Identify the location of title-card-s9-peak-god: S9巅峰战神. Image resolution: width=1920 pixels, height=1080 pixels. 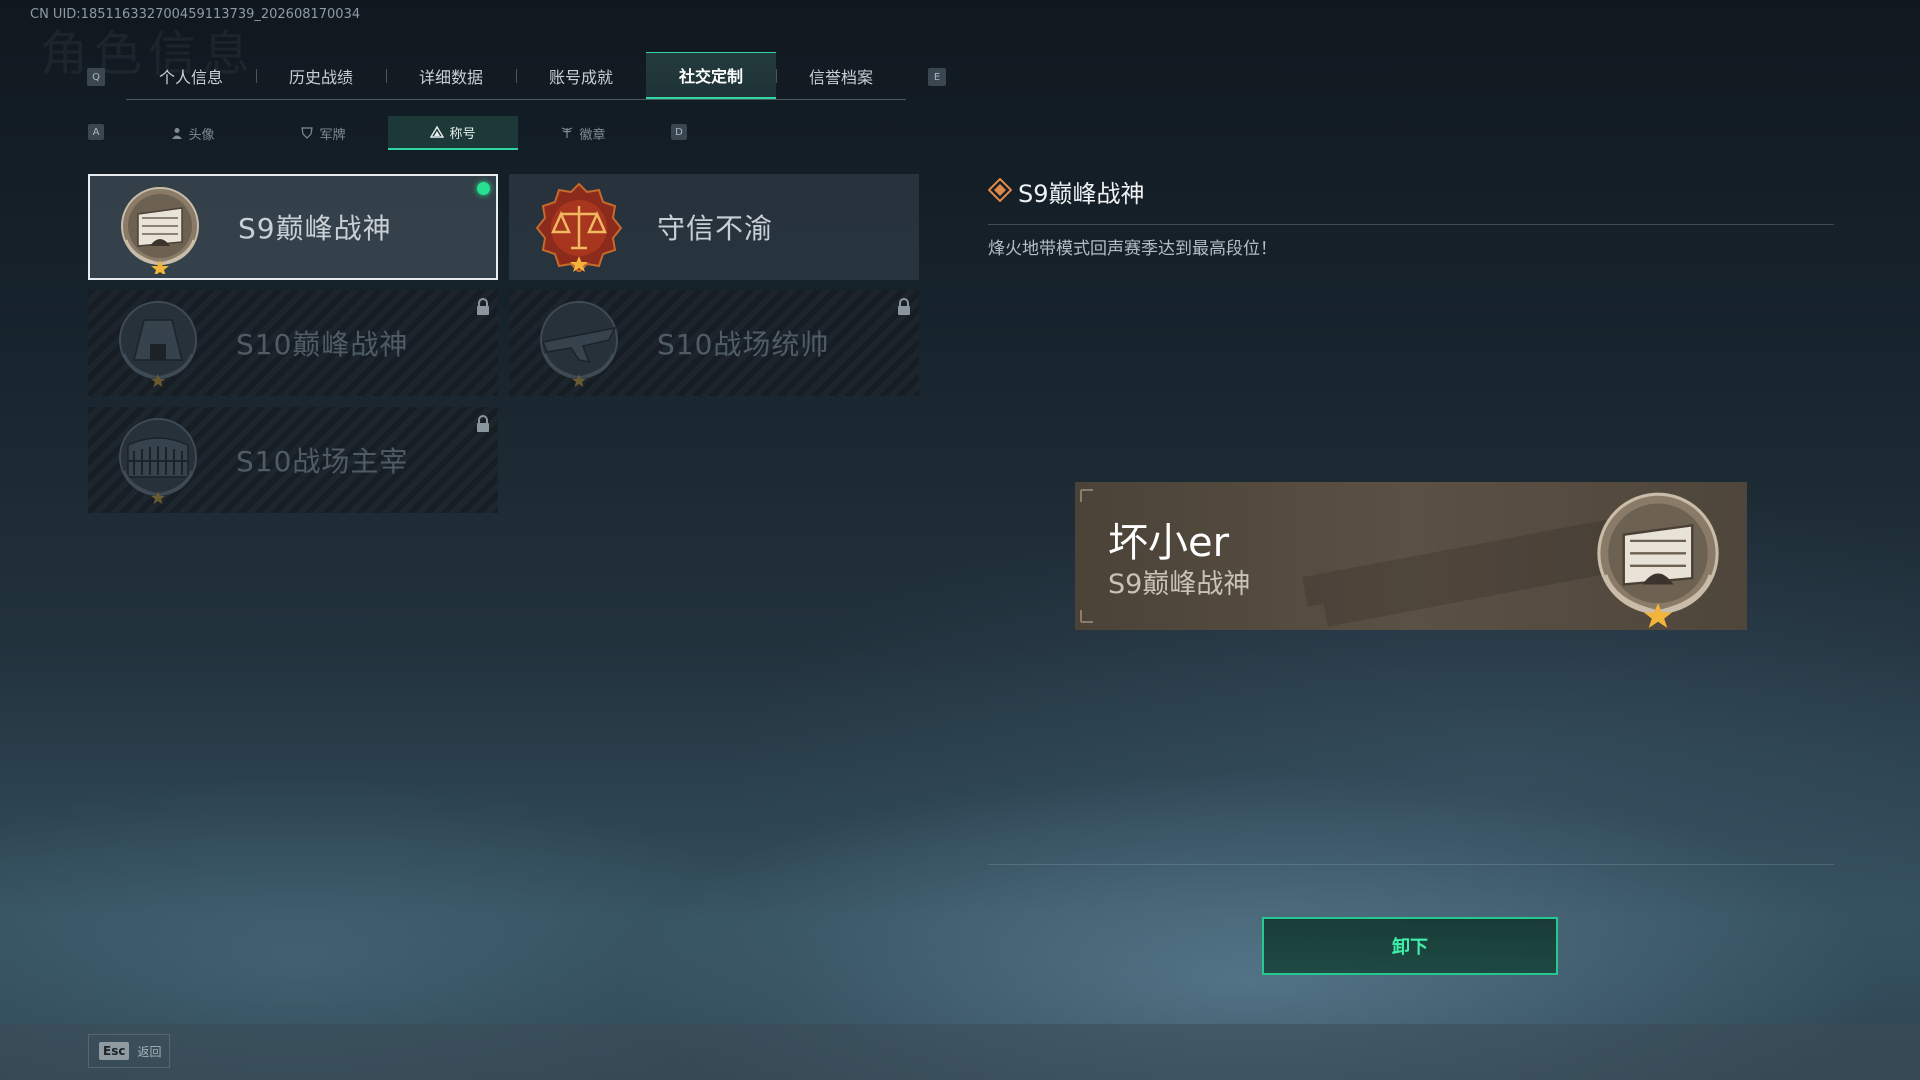
(293, 227).